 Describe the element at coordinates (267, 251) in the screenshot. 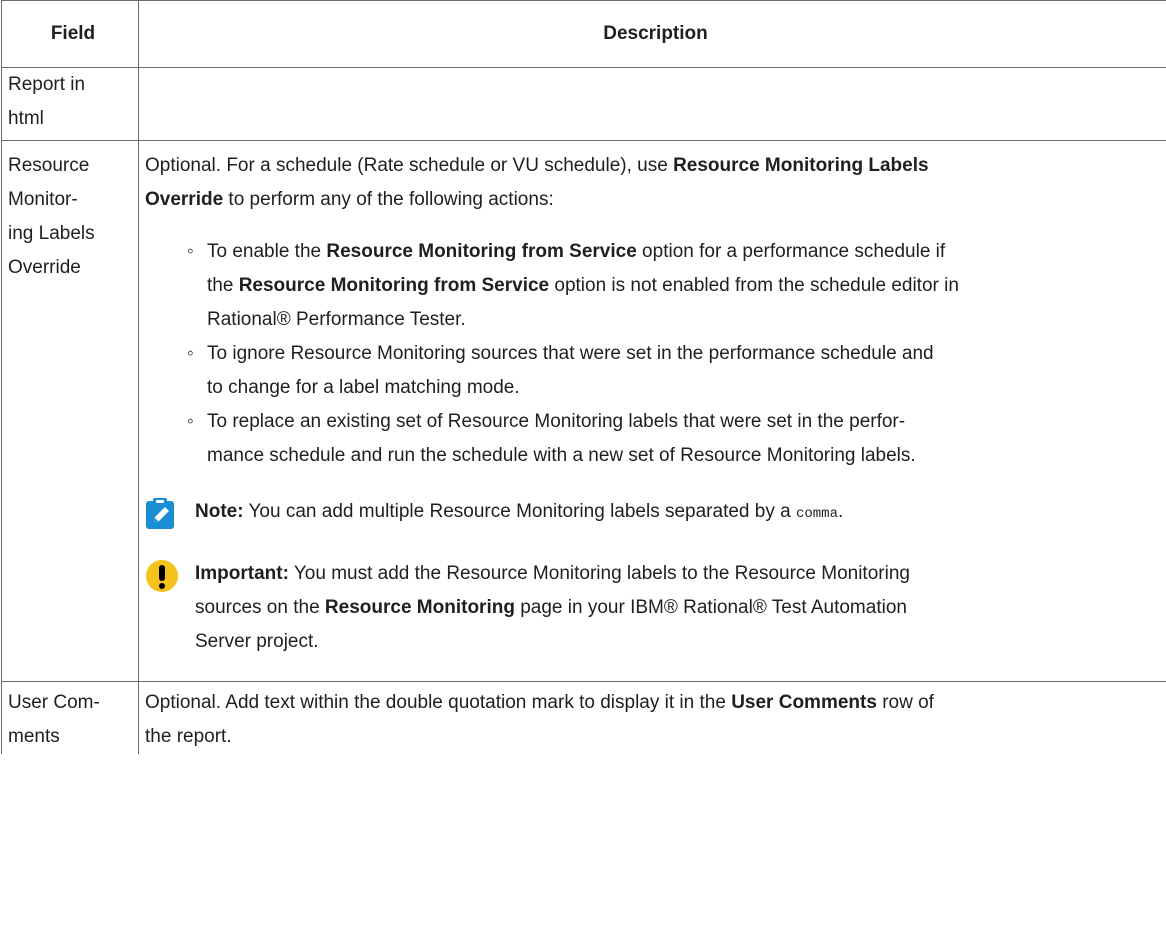

I see `text: To enable the` at that location.